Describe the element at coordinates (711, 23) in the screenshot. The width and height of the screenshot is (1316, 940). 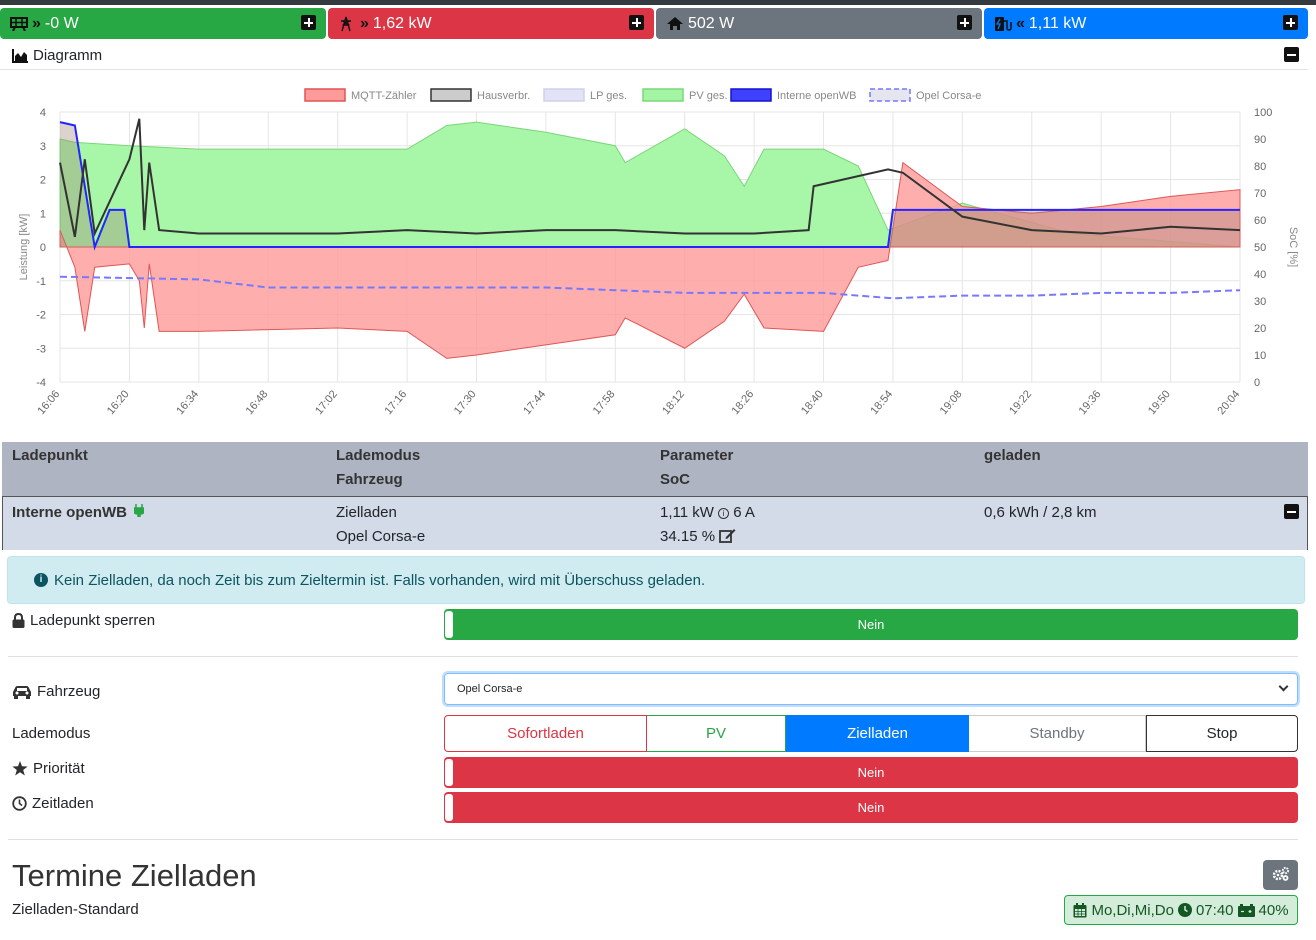
I see `status-home-value: 502 W` at that location.